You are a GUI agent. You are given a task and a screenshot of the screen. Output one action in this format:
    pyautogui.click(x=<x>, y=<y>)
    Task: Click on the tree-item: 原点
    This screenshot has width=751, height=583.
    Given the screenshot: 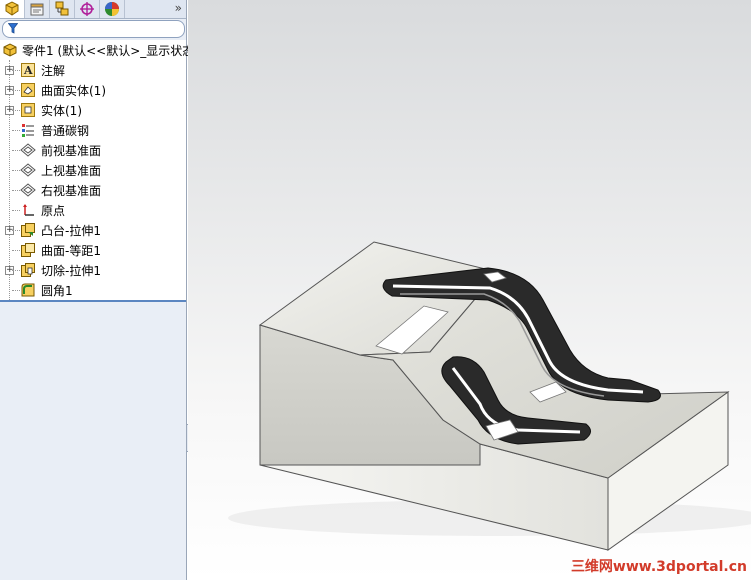 What is the action you would take?
    pyautogui.click(x=93, y=210)
    